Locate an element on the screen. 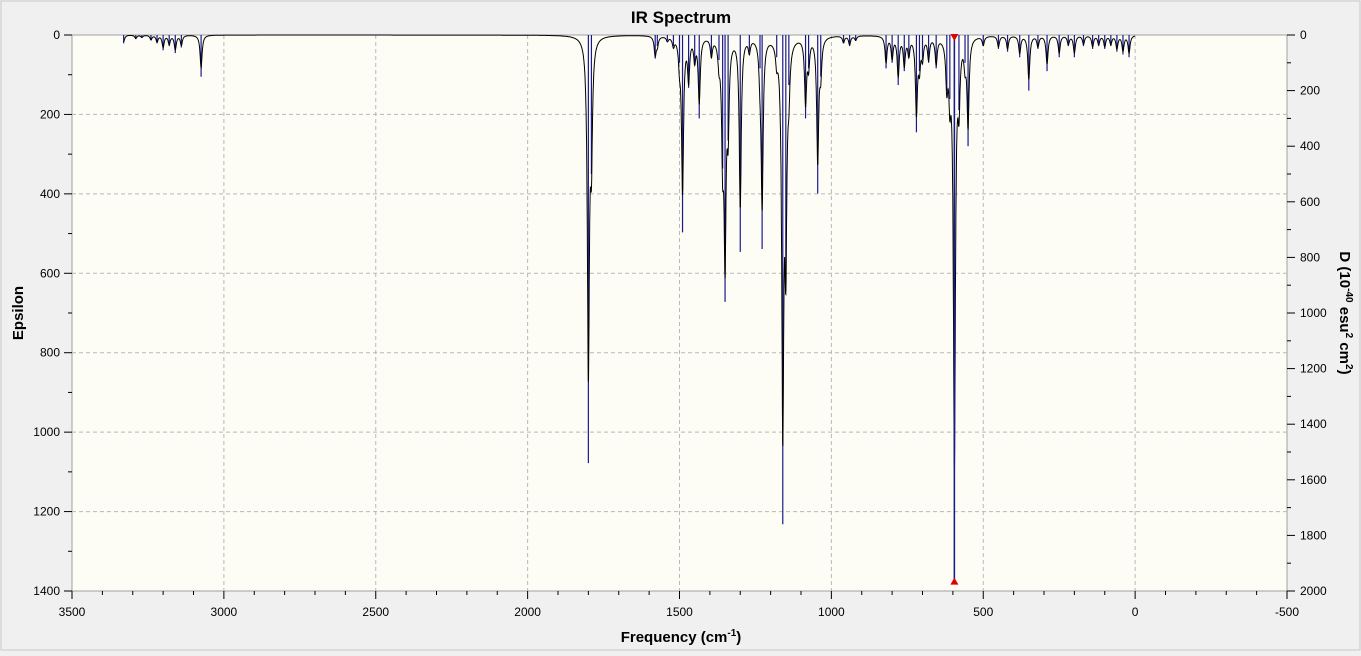  left-y-axis-label: Epsilon is located at coordinates (18, 313).